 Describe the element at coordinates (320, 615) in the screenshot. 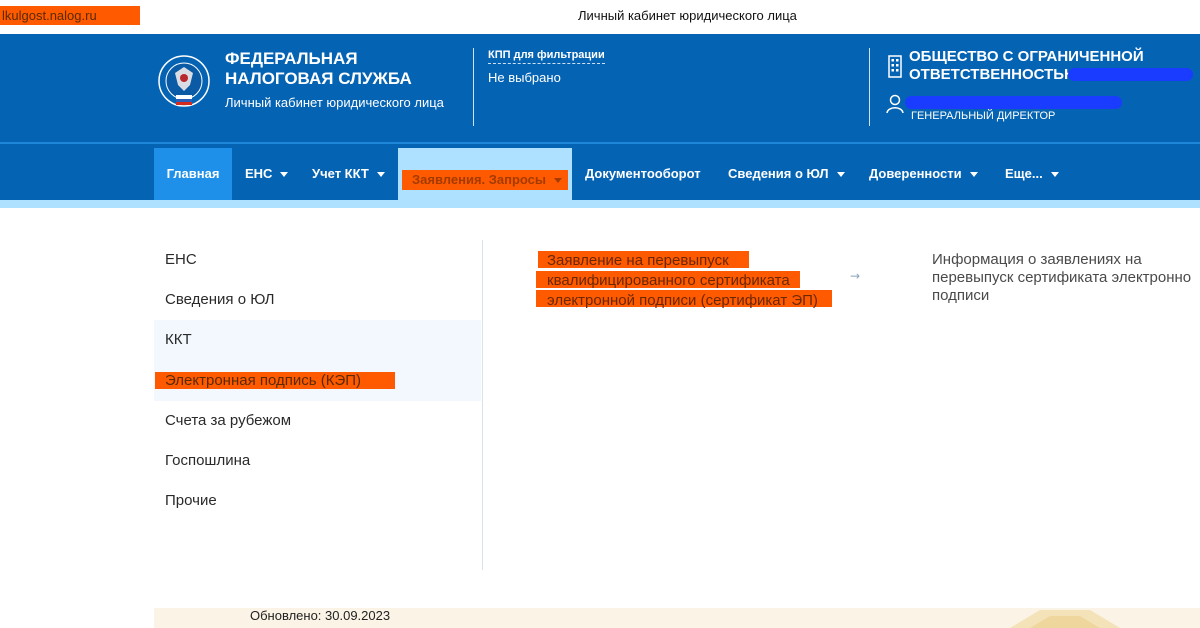

I see `updated-date: Обновлено: 30.09.2023` at that location.